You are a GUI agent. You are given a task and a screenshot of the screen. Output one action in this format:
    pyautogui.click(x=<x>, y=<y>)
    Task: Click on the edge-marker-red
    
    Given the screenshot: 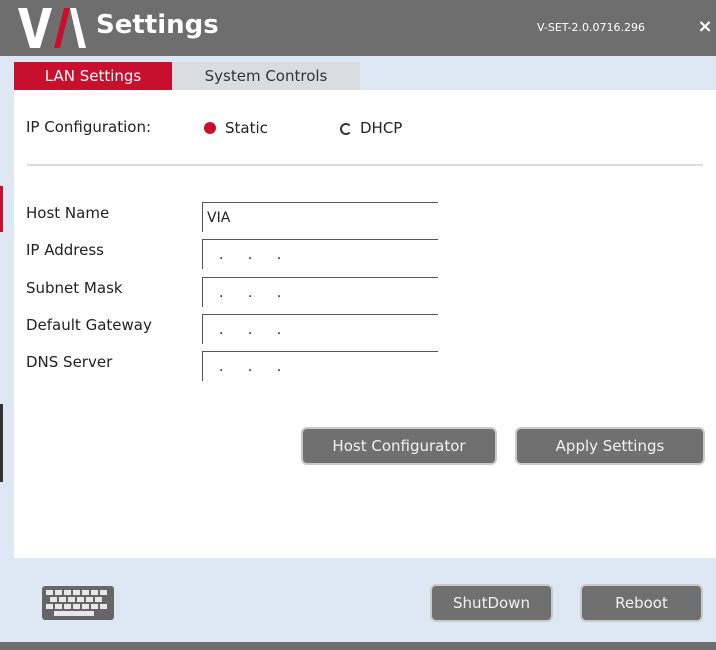 What is the action you would take?
    pyautogui.click(x=1, y=209)
    